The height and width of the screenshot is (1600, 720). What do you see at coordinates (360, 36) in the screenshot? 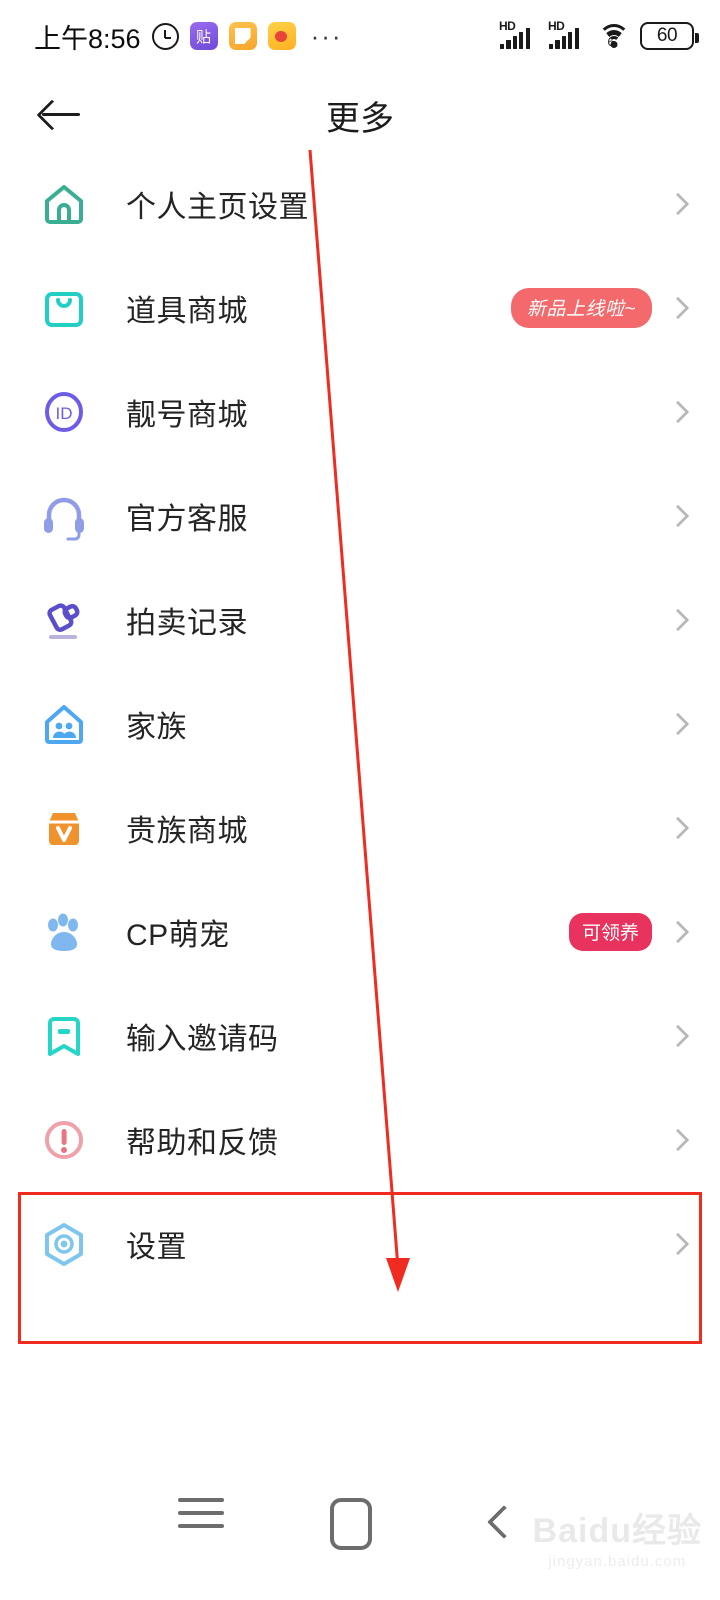
I see `status-bar: 上午8:56 ··· HD HD 6 60` at bounding box center [360, 36].